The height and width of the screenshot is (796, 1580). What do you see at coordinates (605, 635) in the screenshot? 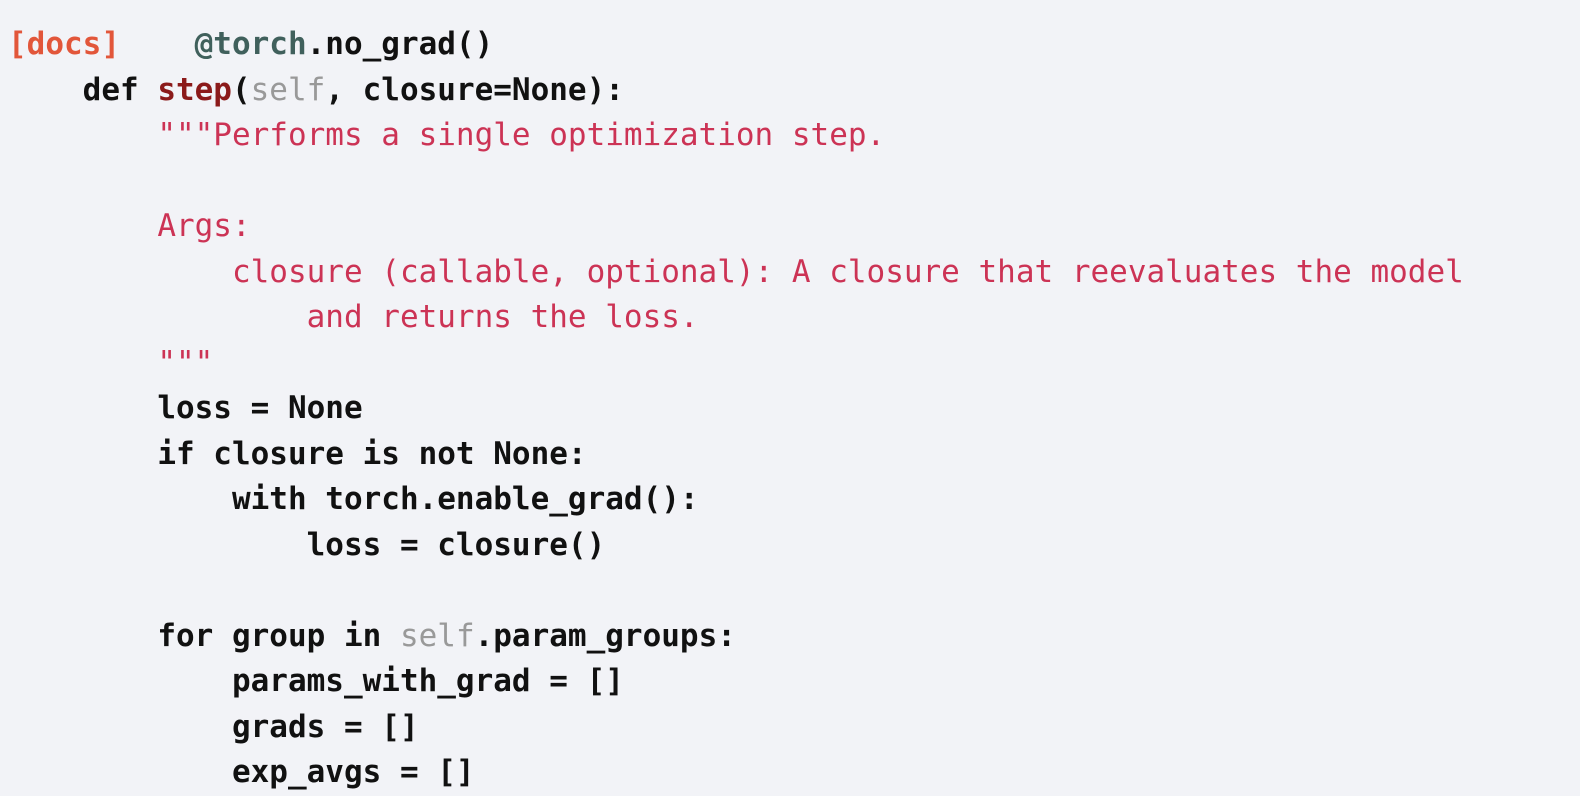
I see `code-token: .param_groups:` at bounding box center [605, 635].